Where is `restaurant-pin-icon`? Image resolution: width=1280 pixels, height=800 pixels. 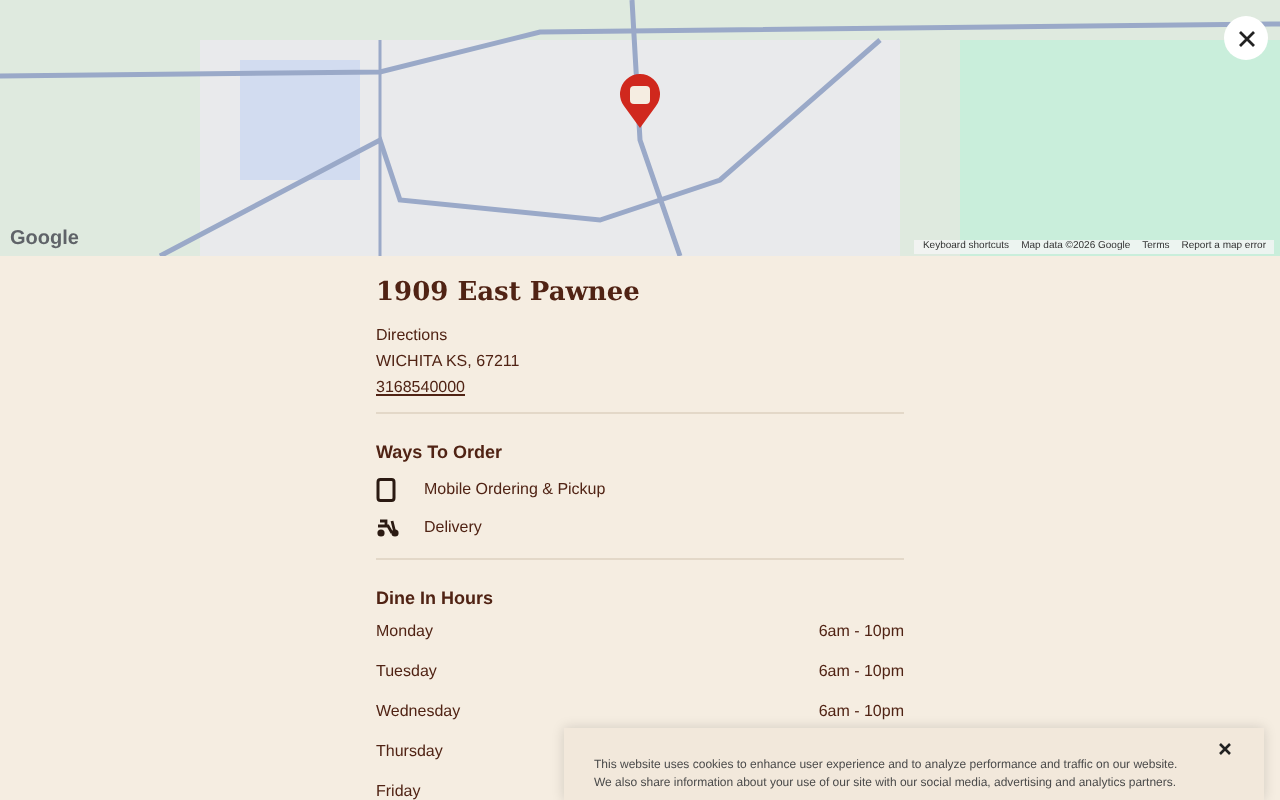
restaurant-pin-icon is located at coordinates (640, 102).